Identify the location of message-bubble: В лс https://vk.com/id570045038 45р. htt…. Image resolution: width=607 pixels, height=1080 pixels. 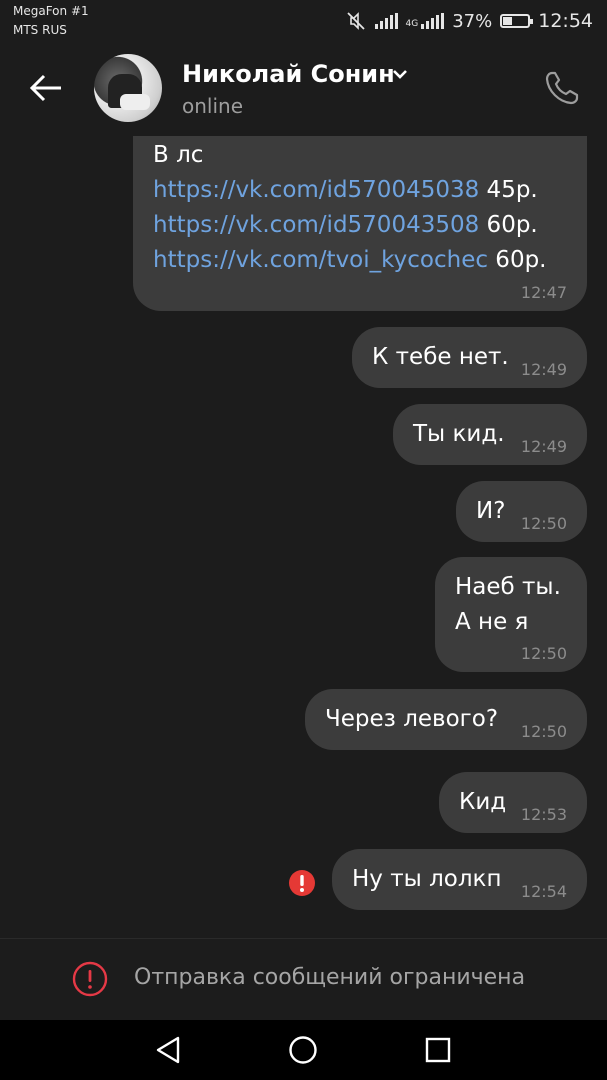
(360, 223).